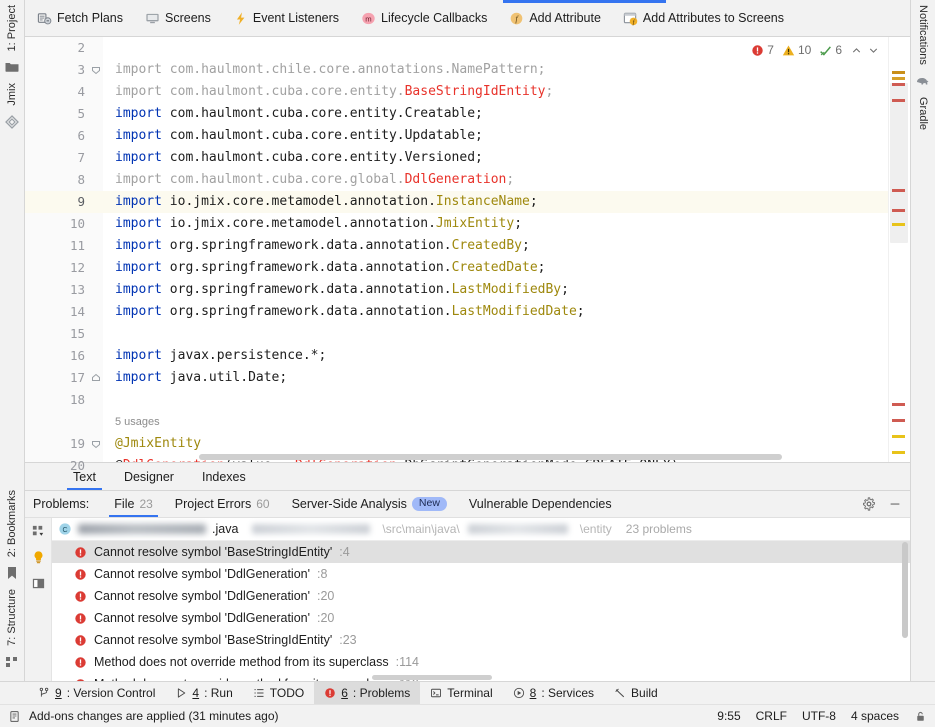  I want to click on tool-window-problems: 6: Problems, so click(367, 693).